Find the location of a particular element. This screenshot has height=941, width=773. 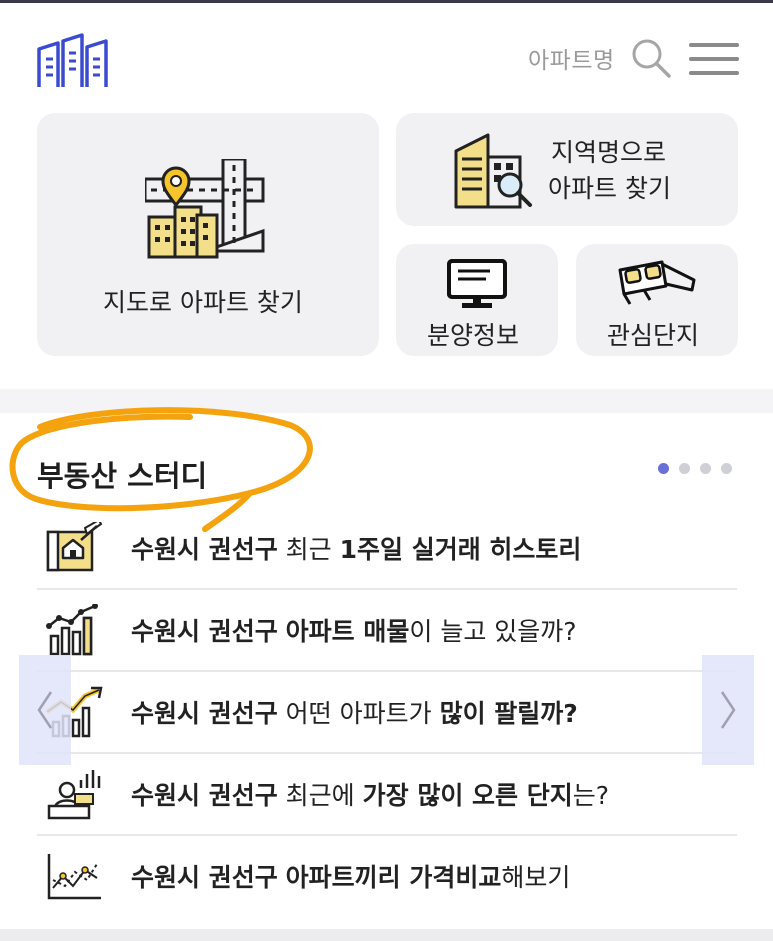

study-pager-dots is located at coordinates (695, 468).